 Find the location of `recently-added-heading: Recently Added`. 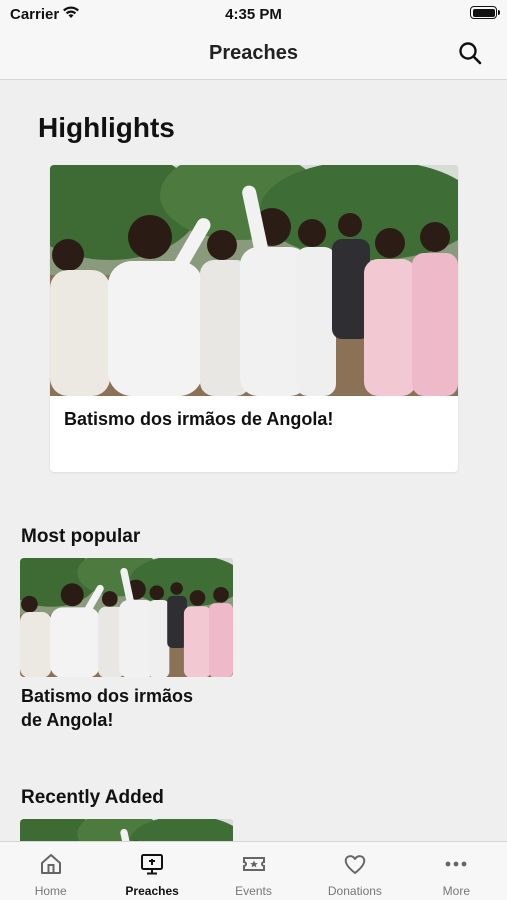

recently-added-heading: Recently Added is located at coordinates (92, 797).